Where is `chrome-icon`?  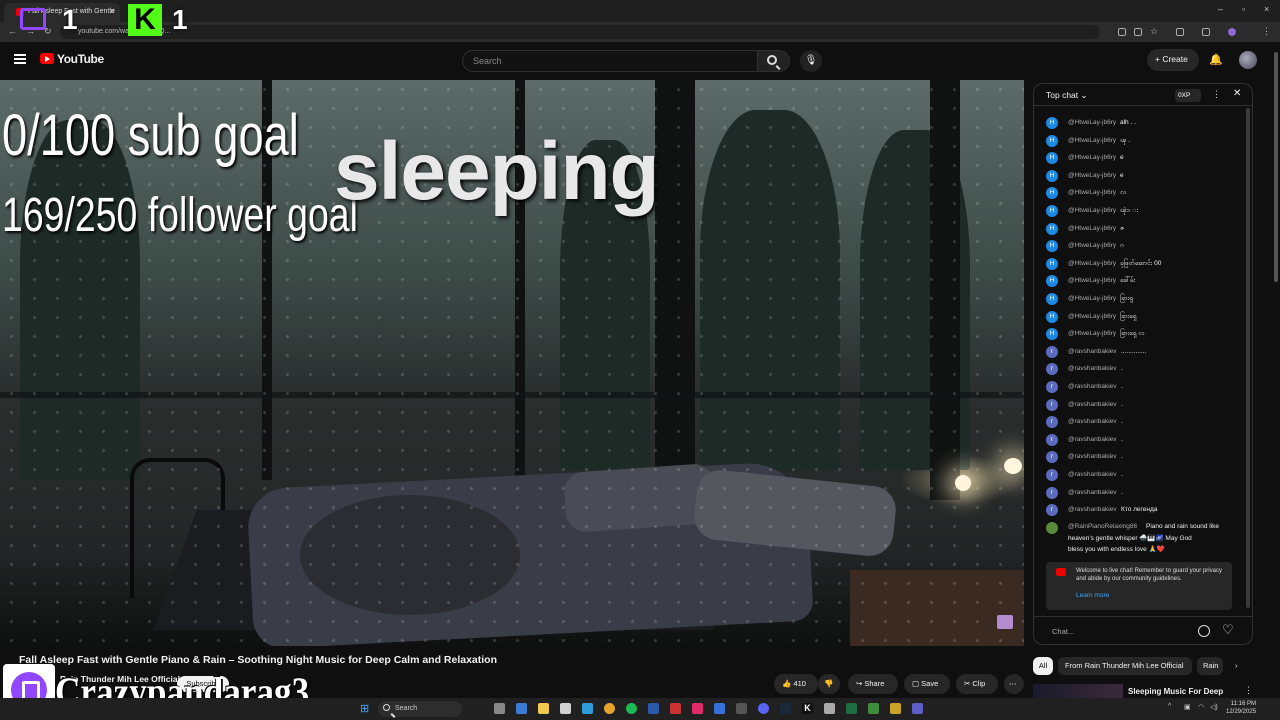
chrome-icon is located at coordinates (609, 708).